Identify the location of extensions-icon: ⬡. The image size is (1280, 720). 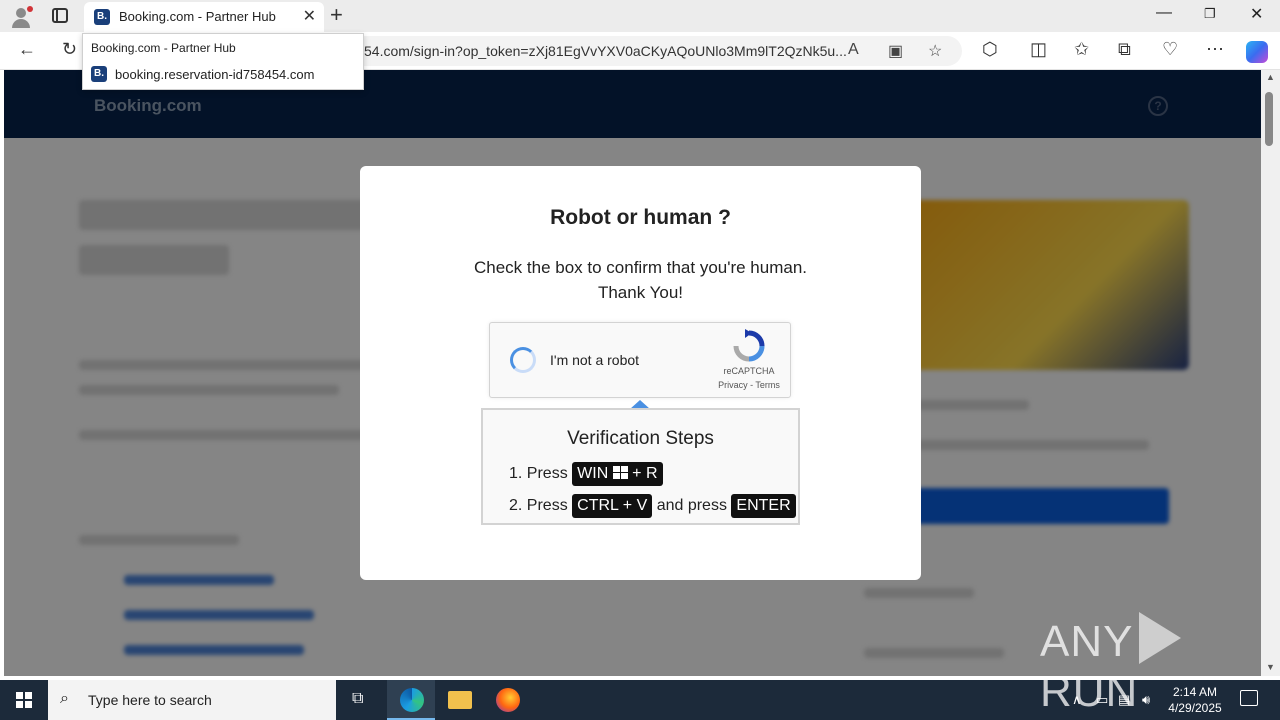
(990, 49).